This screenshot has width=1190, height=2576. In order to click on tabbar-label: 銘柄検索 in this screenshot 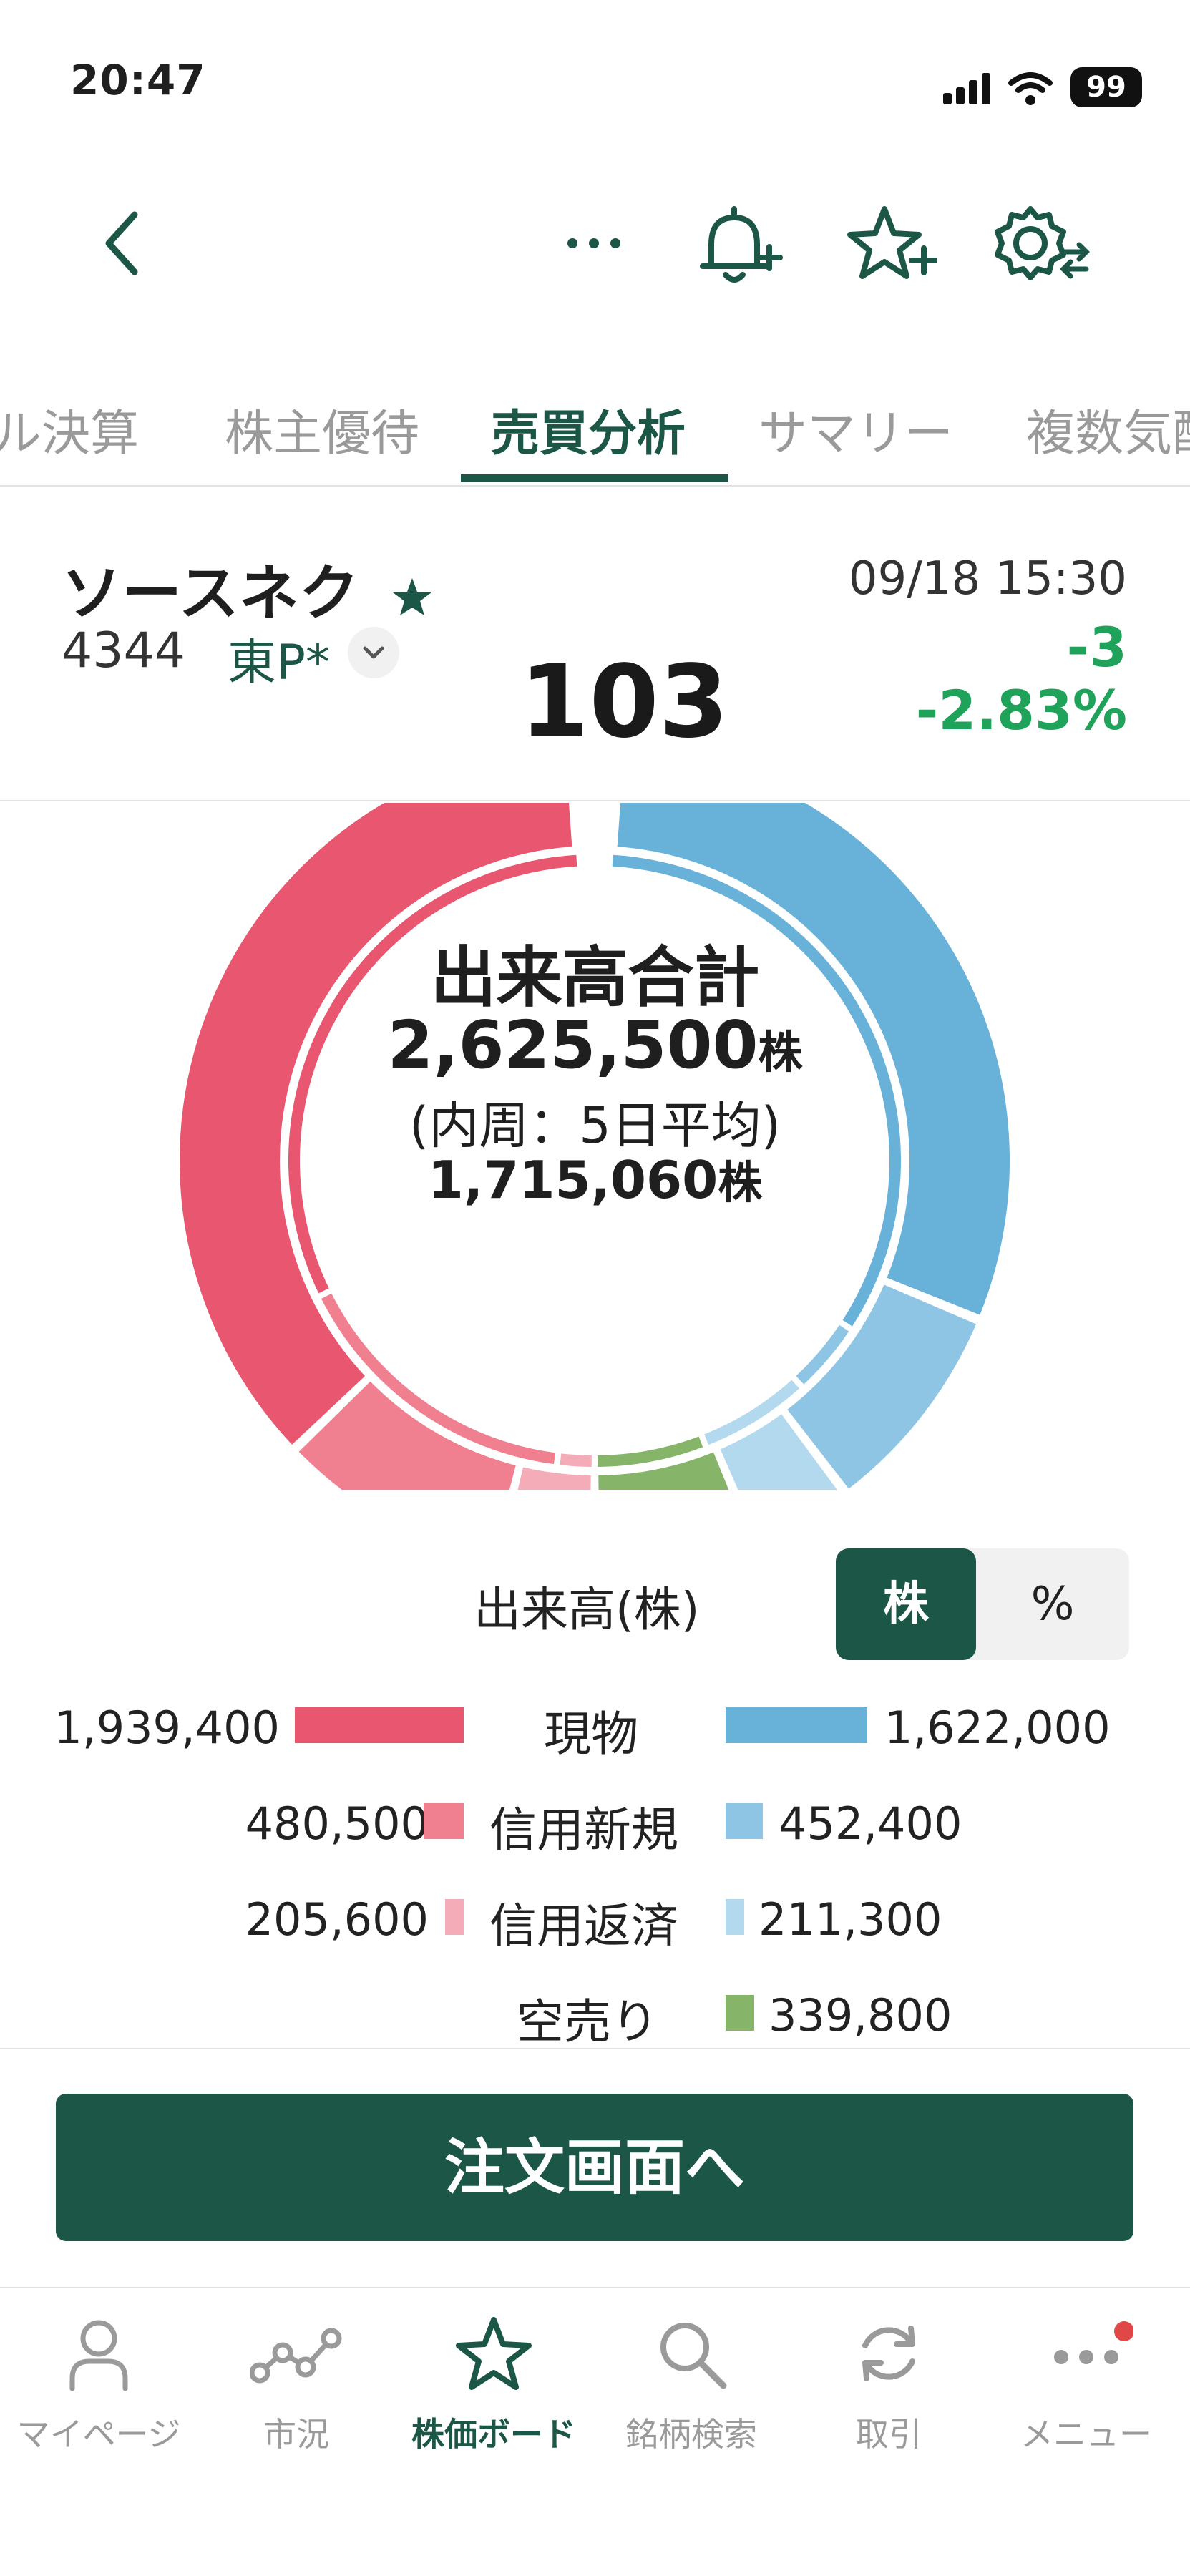, I will do `click(691, 2434)`.